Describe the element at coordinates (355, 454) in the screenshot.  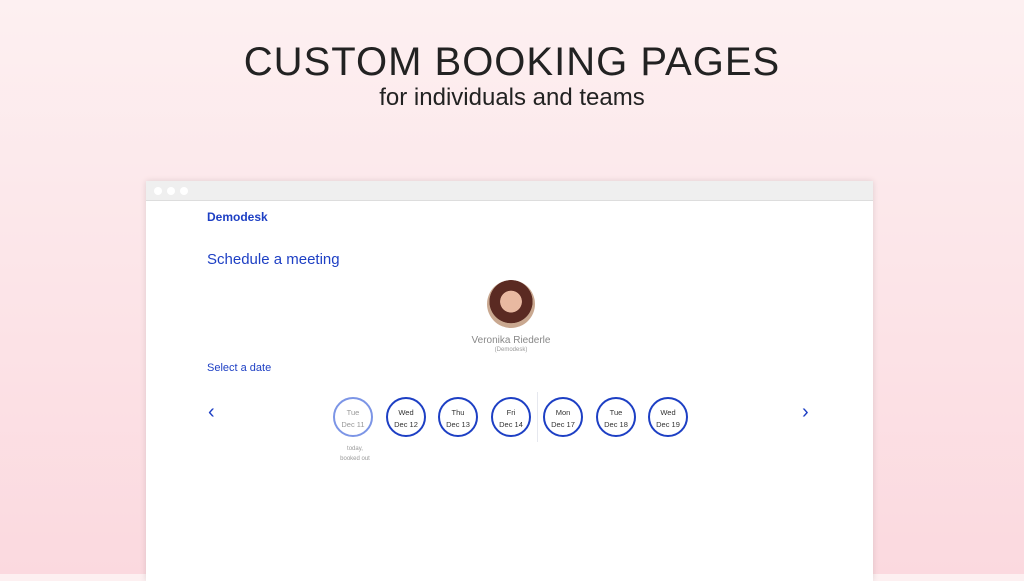
I see `booked-out-note: today, booked out` at that location.